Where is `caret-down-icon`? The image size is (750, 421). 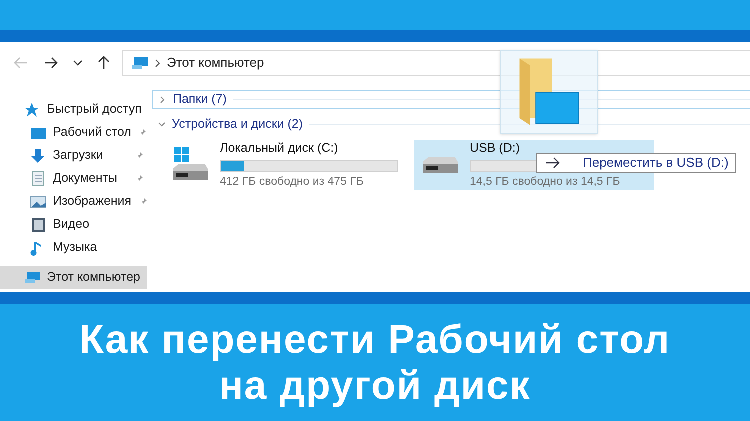 caret-down-icon is located at coordinates (78, 63).